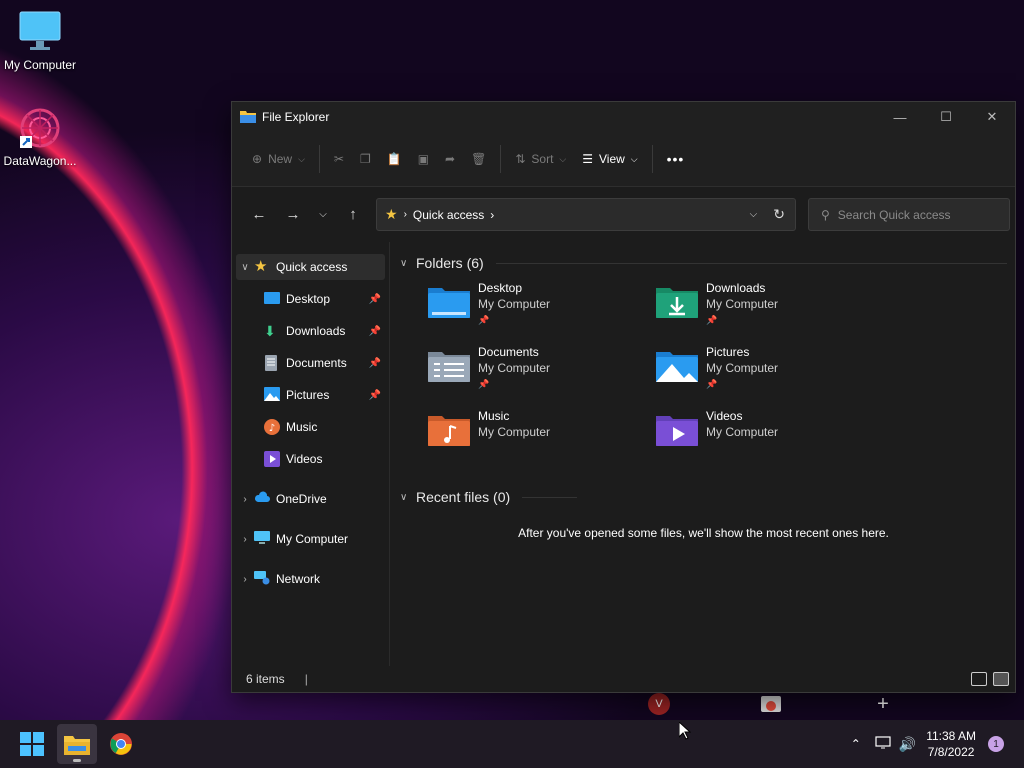 The width and height of the screenshot is (1024, 768). I want to click on pictures-icon, so click(272, 395).